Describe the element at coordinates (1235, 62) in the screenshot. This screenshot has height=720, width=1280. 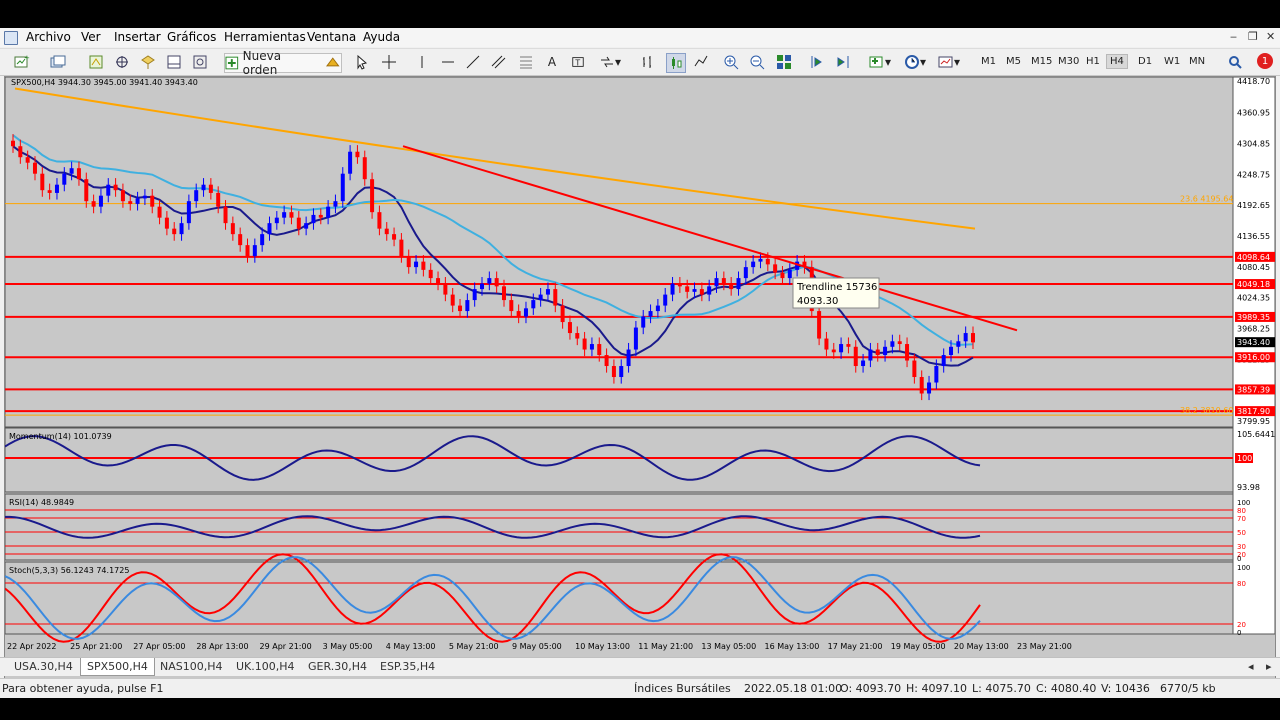
I see `search-icon` at that location.